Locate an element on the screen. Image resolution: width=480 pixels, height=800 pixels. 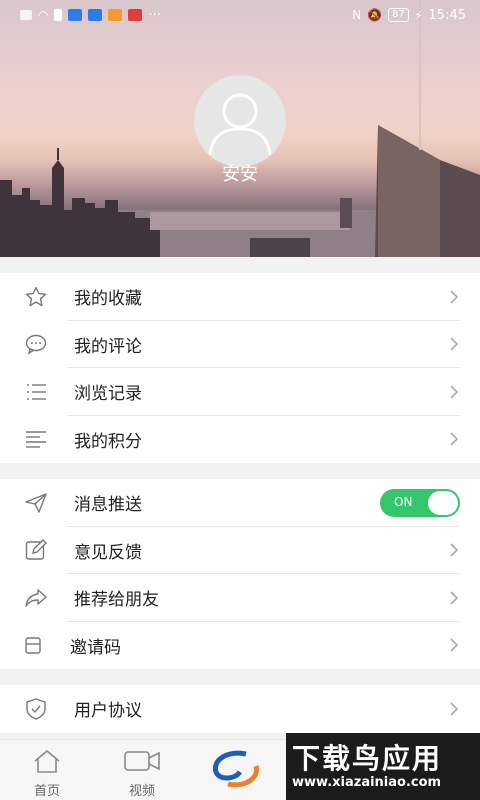
clock: 15:45 is located at coordinates (447, 15).